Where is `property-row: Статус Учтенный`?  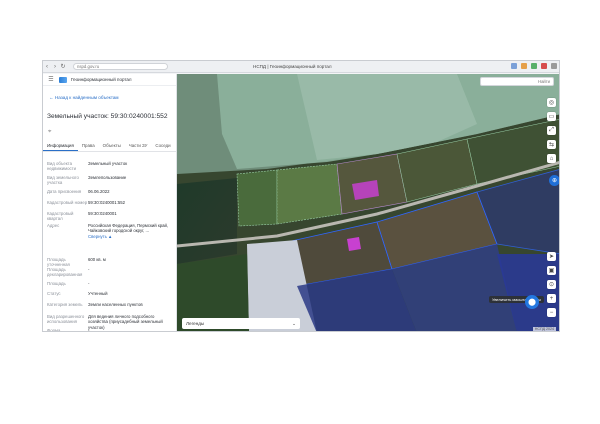
property-row: Статус Учтенный is located at coordinates (111, 293).